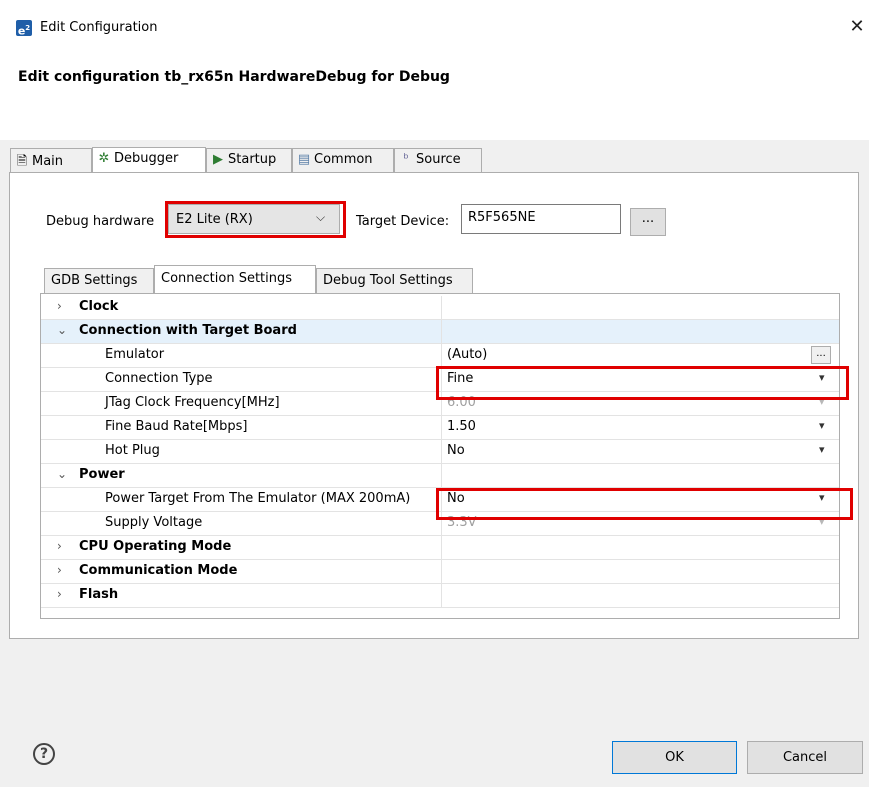 Image resolution: width=869 pixels, height=787 pixels. I want to click on tab-main-label: Main, so click(48, 161).